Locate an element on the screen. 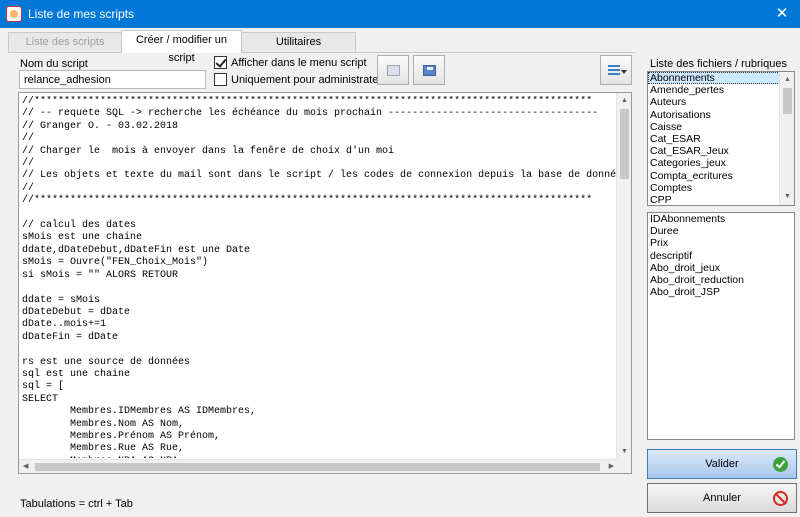 The image size is (800, 517). tab-liste-des-scripts: Liste des scripts is located at coordinates (65, 42).